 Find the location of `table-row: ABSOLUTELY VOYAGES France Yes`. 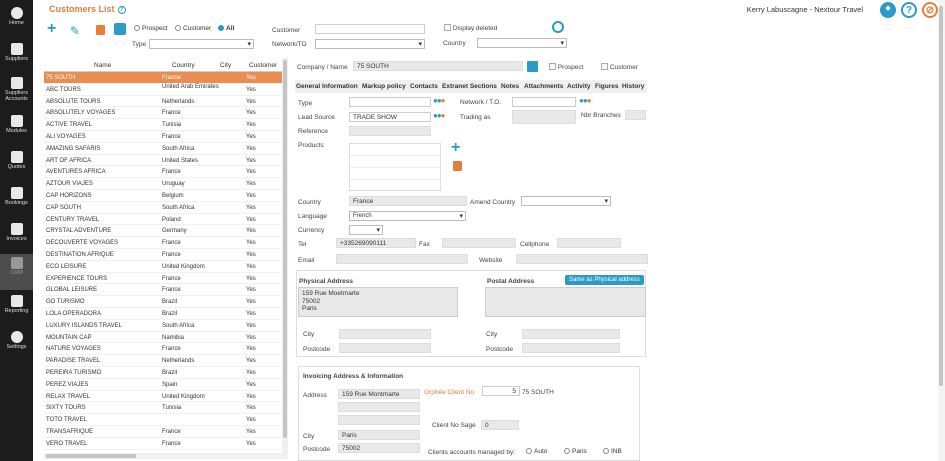

table-row: ABSOLUTELY VOYAGES France Yes is located at coordinates (163, 113).